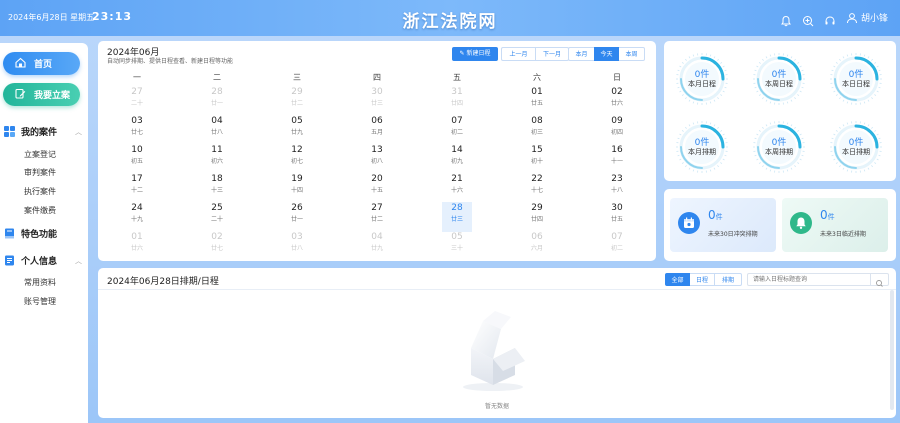 The width and height of the screenshot is (900, 423). What do you see at coordinates (78, 260) in the screenshot?
I see `chevron-up-icon: ︿` at bounding box center [78, 260].